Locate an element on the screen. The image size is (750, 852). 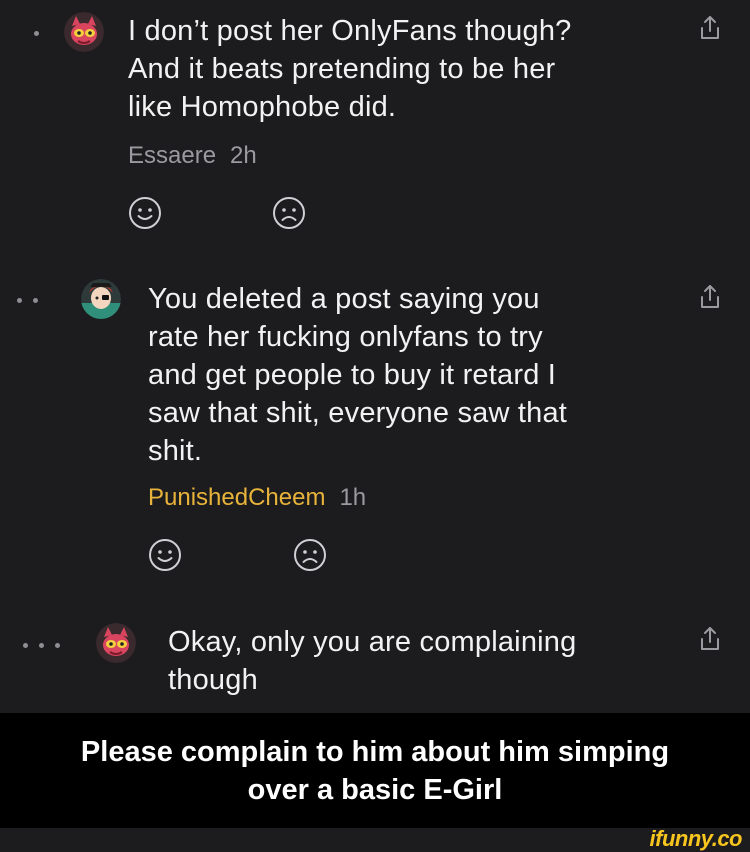
comment-text: Okay, only you are complaining though is located at coordinates (372, 661).